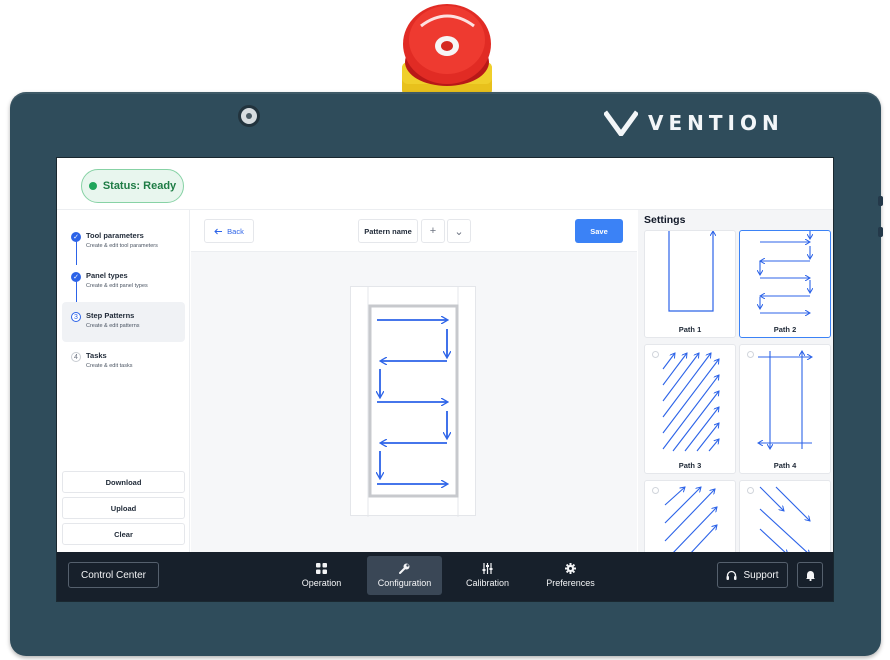 This screenshot has width=890, height=660. I want to click on brand-name: VENTION, so click(716, 123).